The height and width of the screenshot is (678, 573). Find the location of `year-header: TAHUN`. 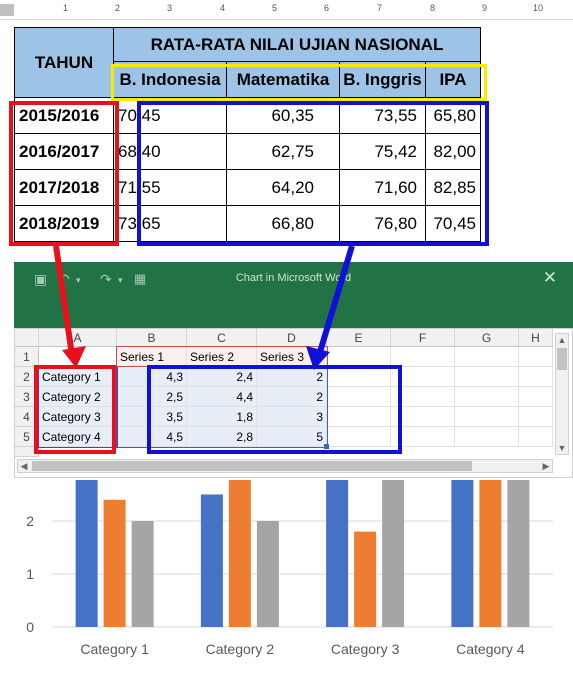

year-header: TAHUN is located at coordinates (64, 62).